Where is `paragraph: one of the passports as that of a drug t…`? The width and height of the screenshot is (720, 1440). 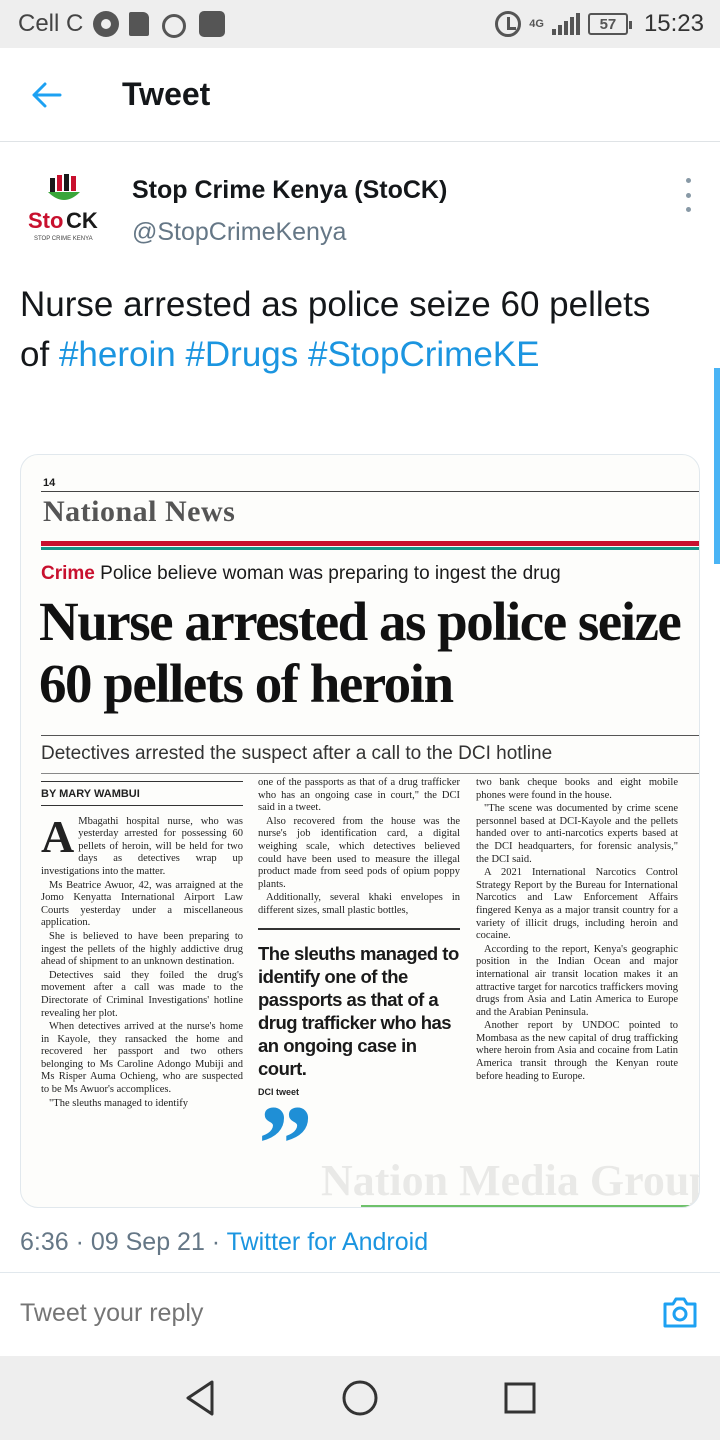 paragraph: one of the passports as that of a drug t… is located at coordinates (359, 795).